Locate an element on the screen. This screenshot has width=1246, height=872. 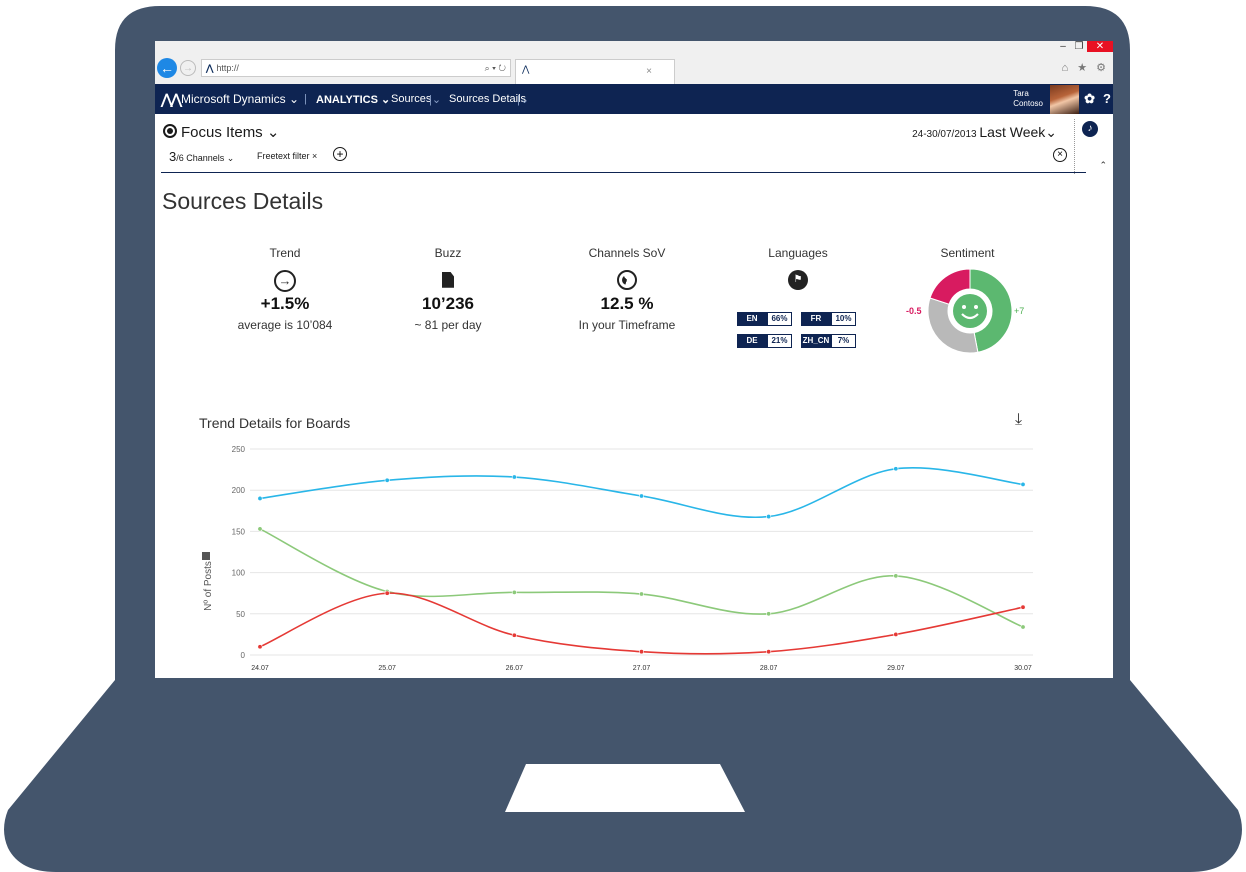
restore-button: ❐ is located at coordinates (1079, 46).